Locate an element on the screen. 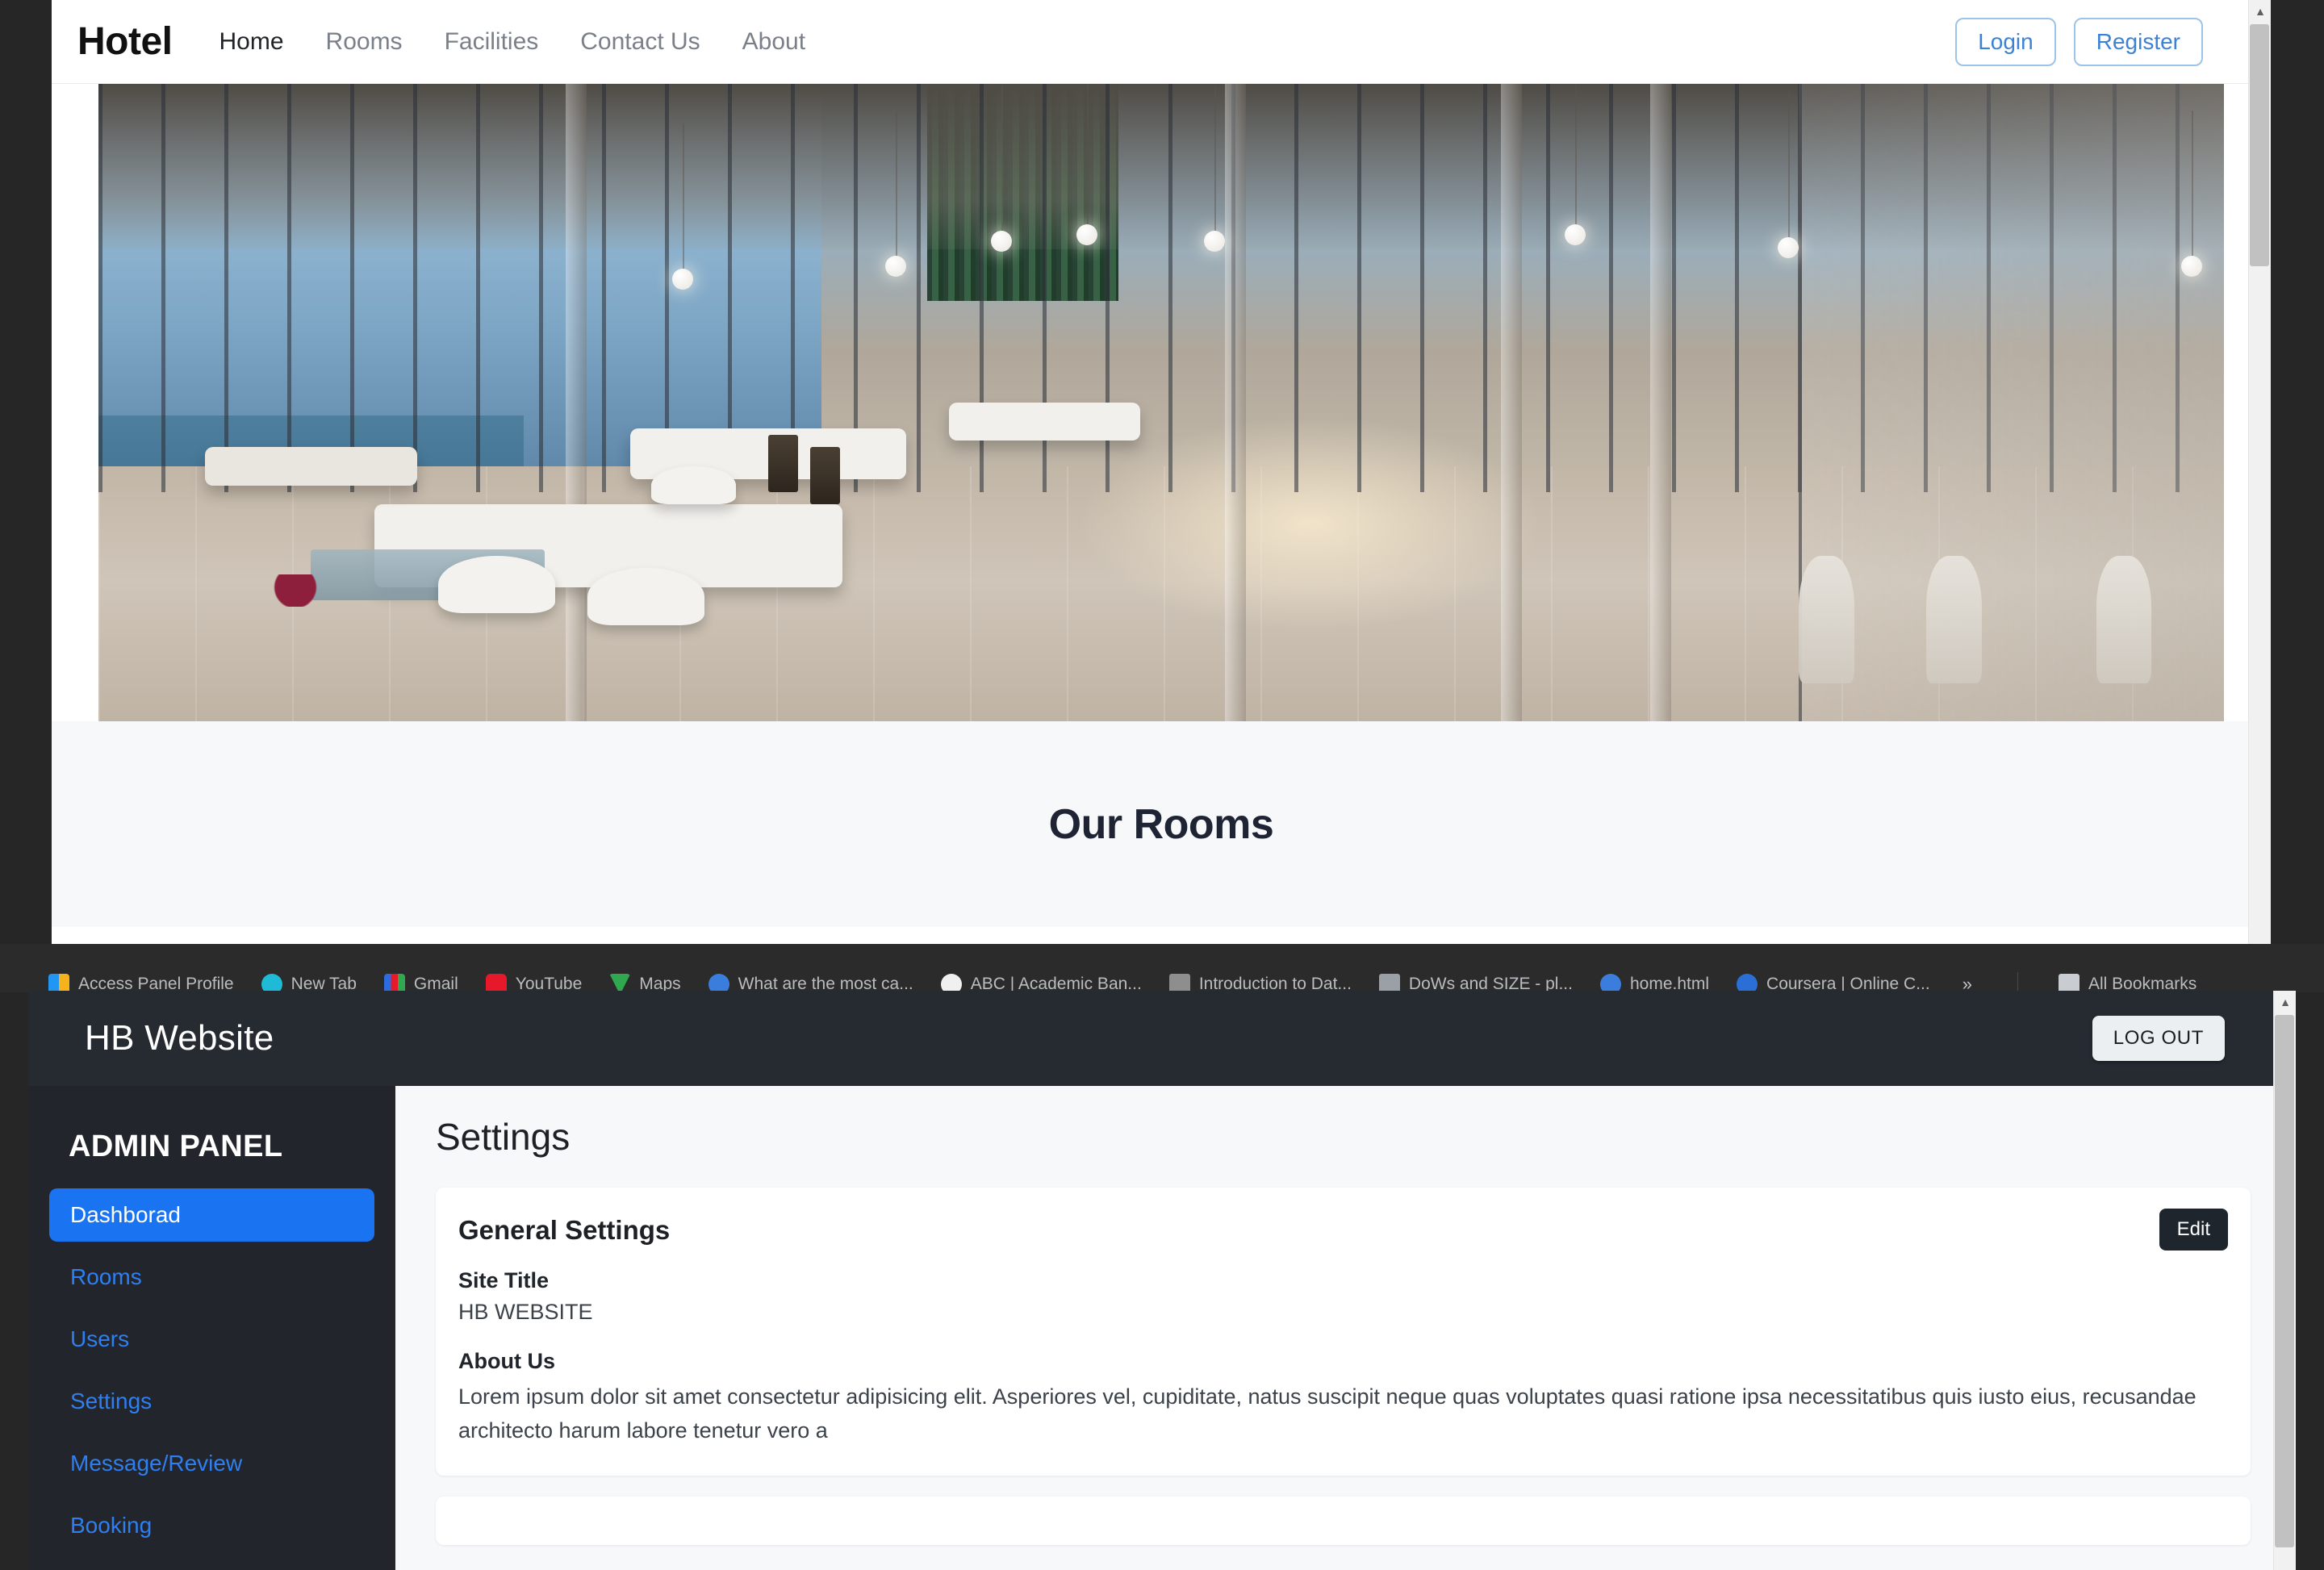 The width and height of the screenshot is (2324, 1570). bookmark-label: Access Panel Profile is located at coordinates (156, 983).